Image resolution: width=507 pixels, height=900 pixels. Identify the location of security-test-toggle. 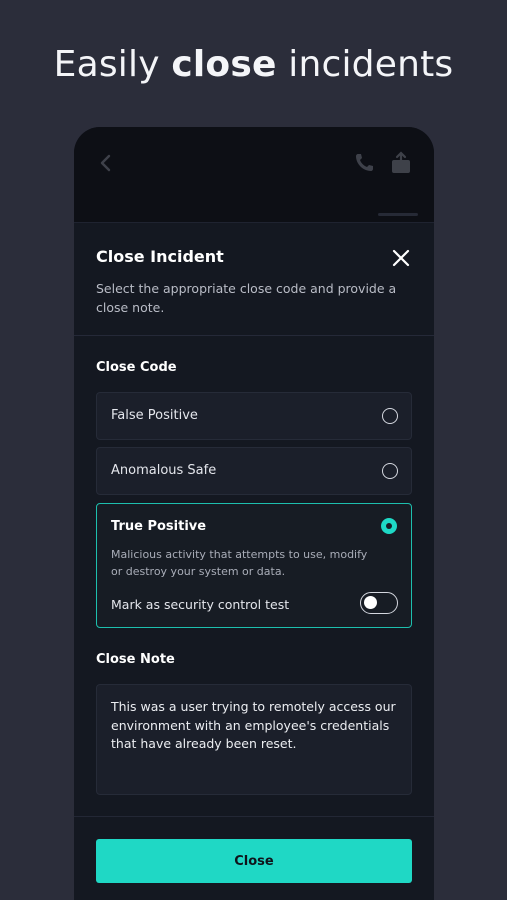
(379, 603).